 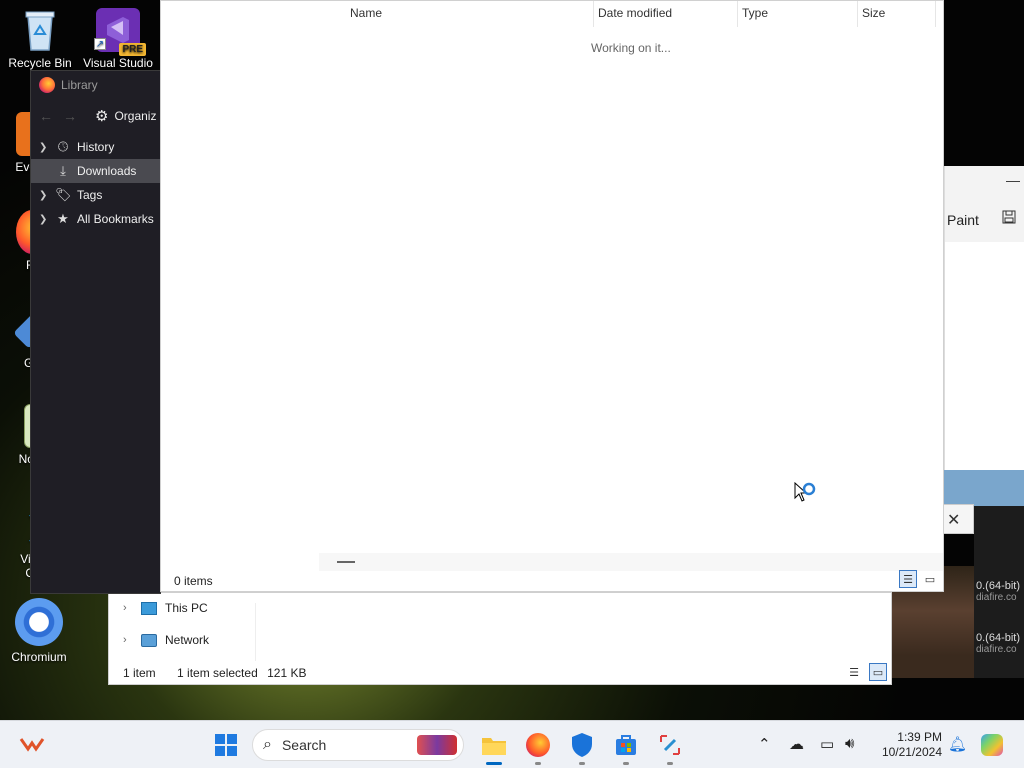 What do you see at coordinates (102, 116) in the screenshot?
I see `gear-icon: ⚙` at bounding box center [102, 116].